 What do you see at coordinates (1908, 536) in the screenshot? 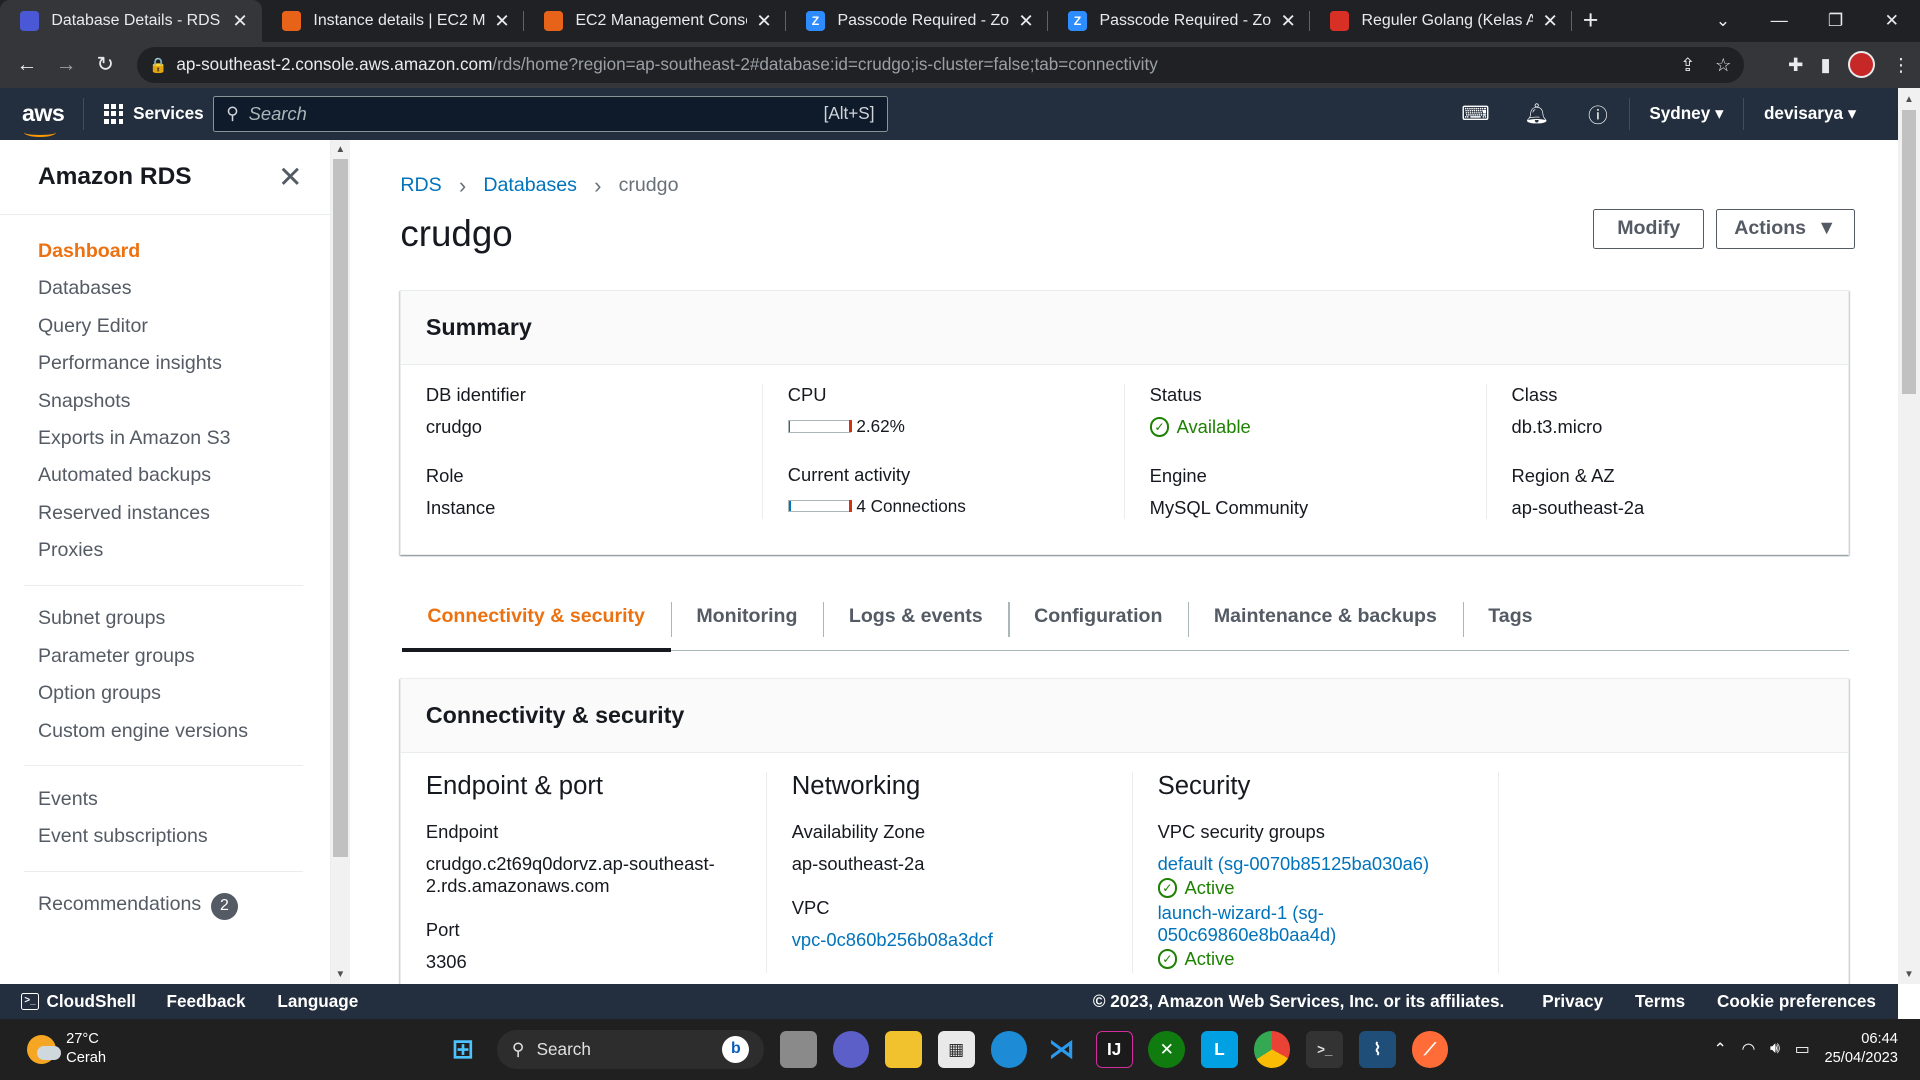
I see `page-scrollbar: ▲ ▼` at bounding box center [1908, 536].